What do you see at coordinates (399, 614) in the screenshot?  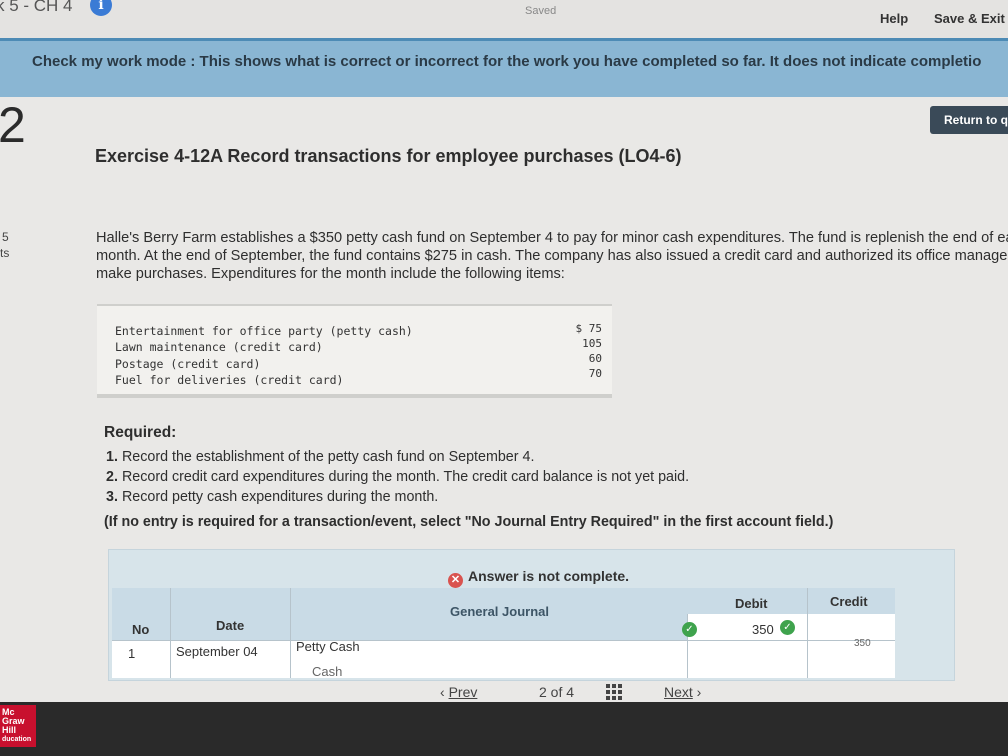 I see `journal-header` at bounding box center [399, 614].